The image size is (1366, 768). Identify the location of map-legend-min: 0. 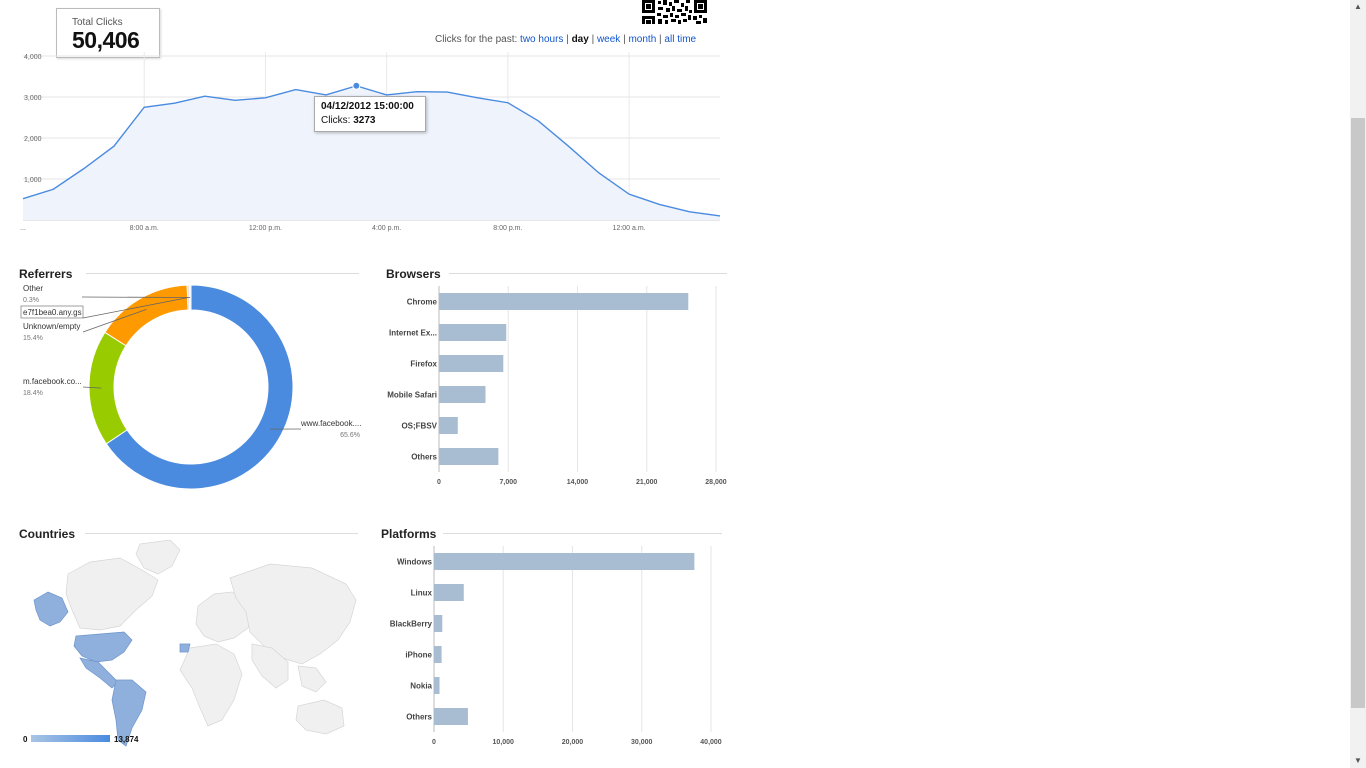
(25, 739).